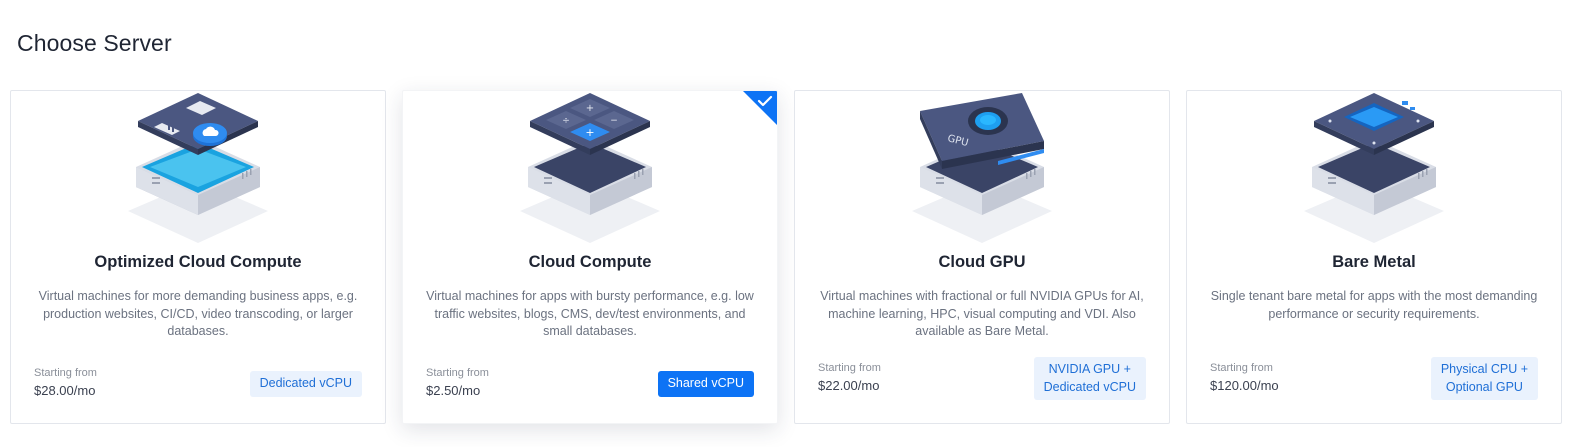 The image size is (1593, 447). I want to click on cpu-type-badge: Dedicated vCPU, so click(305, 384).